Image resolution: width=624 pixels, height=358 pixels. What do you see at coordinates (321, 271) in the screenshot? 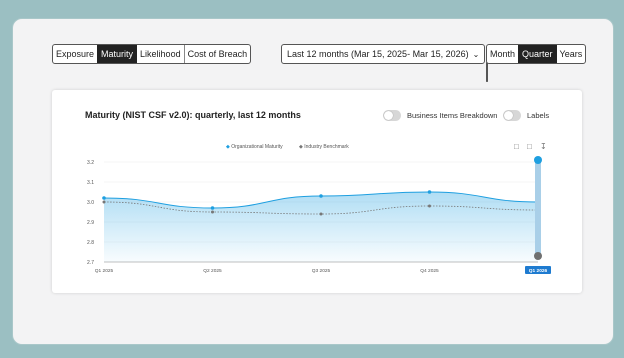
I see `x-tick-label: Q3 2025` at bounding box center [321, 271].